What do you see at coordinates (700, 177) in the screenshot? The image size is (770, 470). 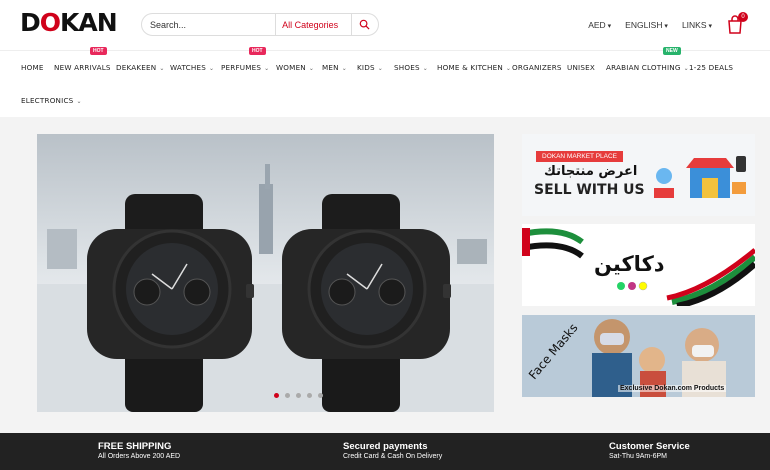 I see `shop-illustration-icon` at bounding box center [700, 177].